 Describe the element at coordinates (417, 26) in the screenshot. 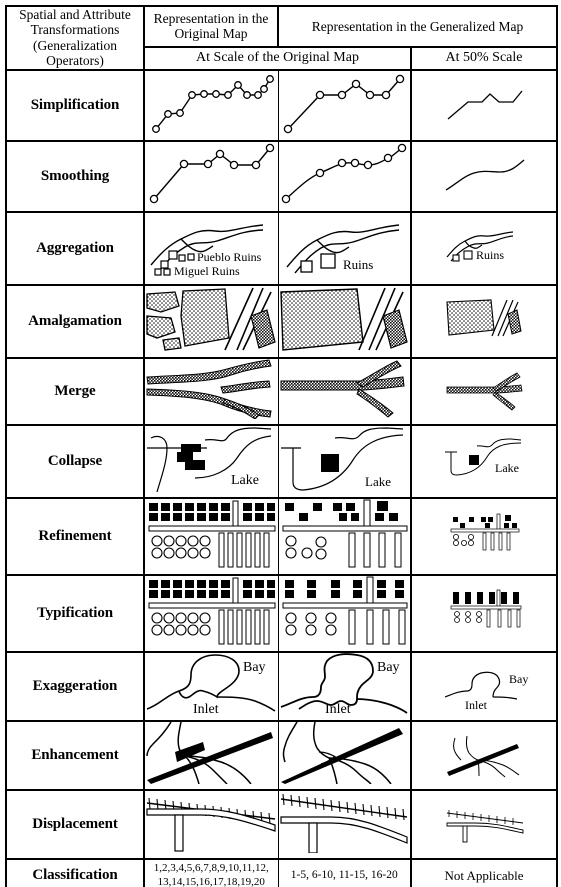

I see `header-generalized-map: Representation in the Generalized Map` at that location.